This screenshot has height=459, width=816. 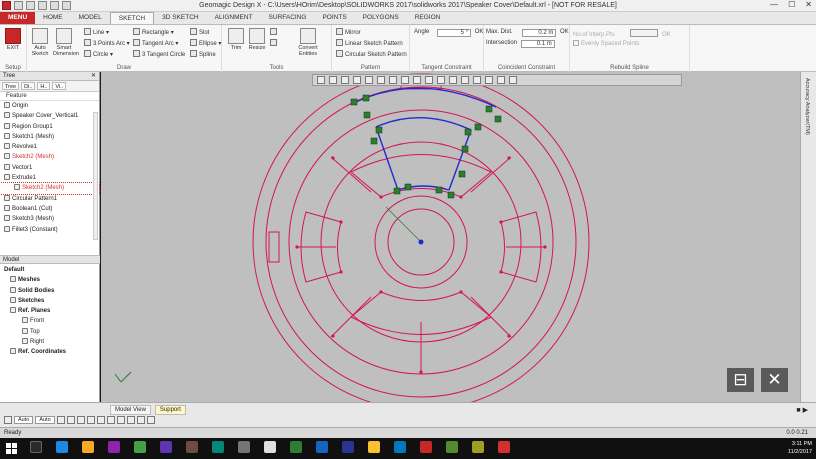 What do you see at coordinates (348, 32) in the screenshot?
I see `mirror-button: Mirror` at bounding box center [348, 32].